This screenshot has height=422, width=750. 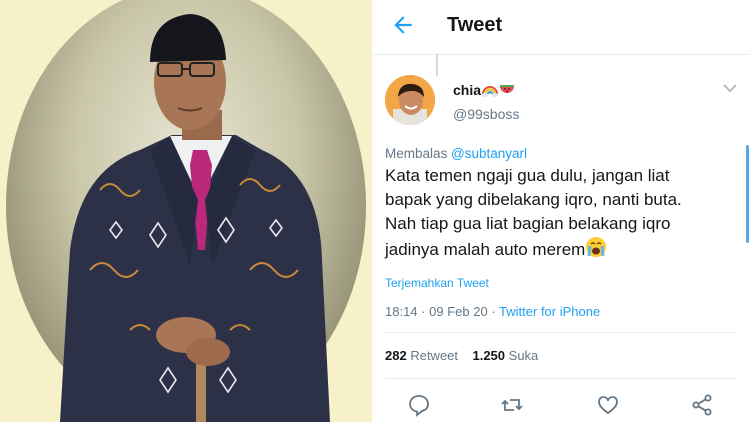 I want to click on tweet-line: jadinya malah auto merem, so click(x=485, y=249).